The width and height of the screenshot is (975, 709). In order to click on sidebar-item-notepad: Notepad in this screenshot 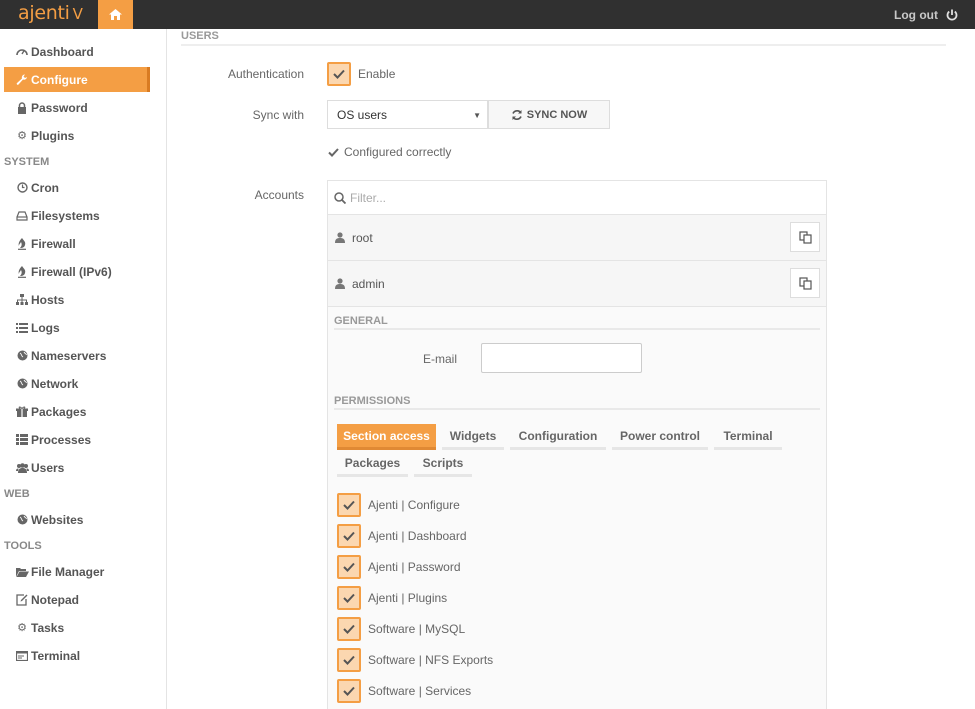, I will do `click(77, 599)`.